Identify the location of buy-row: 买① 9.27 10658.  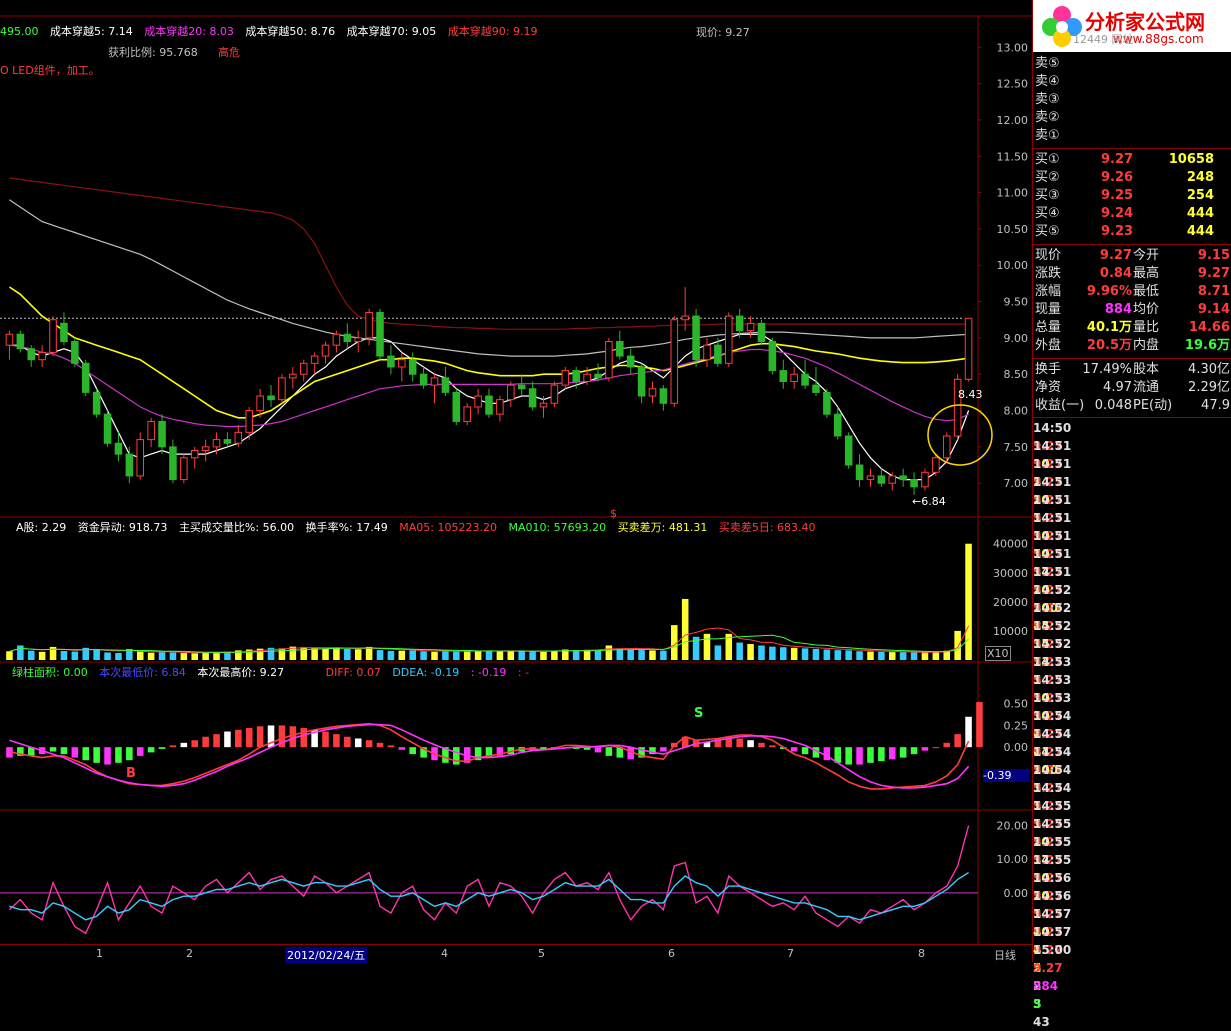
(1132, 160).